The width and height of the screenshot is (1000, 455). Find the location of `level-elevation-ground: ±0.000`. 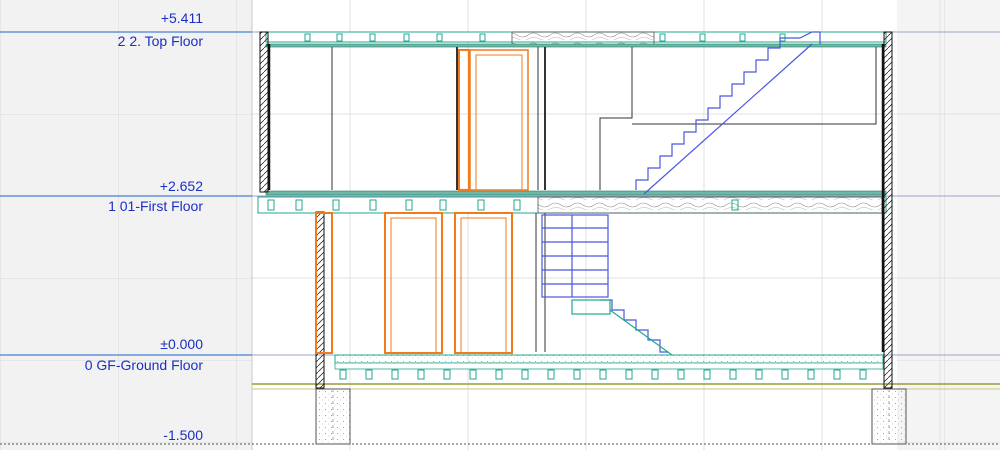

level-elevation-ground: ±0.000 is located at coordinates (181, 344).